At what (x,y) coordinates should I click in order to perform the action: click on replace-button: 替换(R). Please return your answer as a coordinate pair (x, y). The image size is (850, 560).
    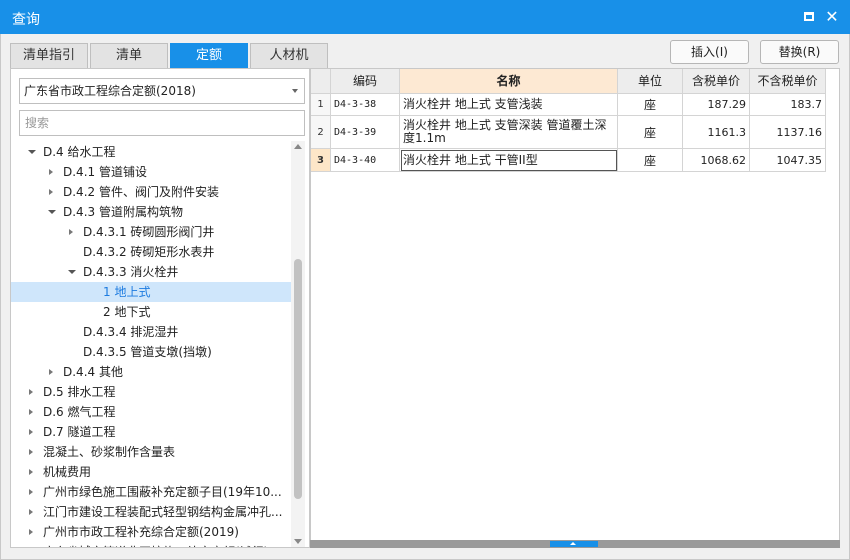
    Looking at the image, I should click on (799, 52).